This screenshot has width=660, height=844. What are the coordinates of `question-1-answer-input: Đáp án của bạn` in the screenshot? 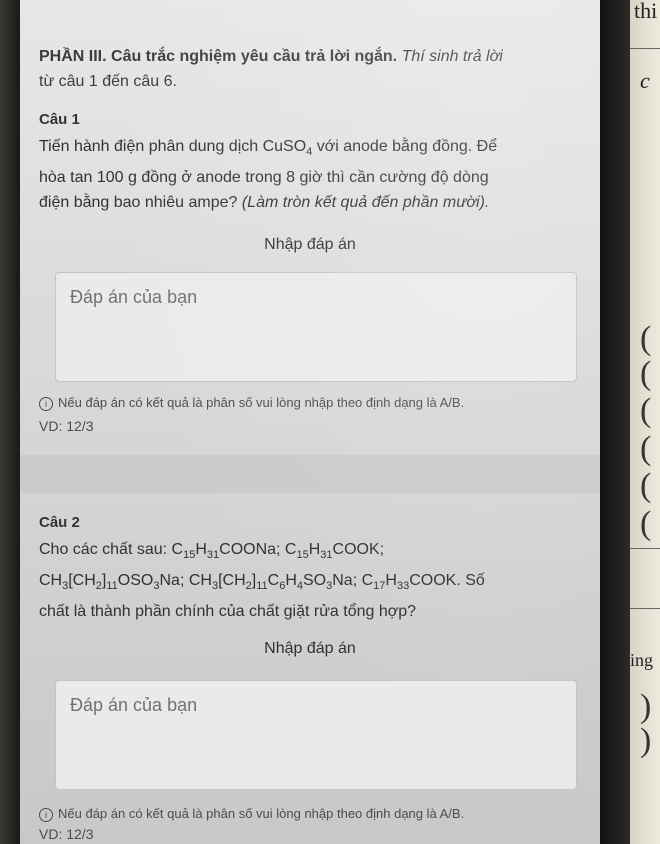 It's located at (316, 327).